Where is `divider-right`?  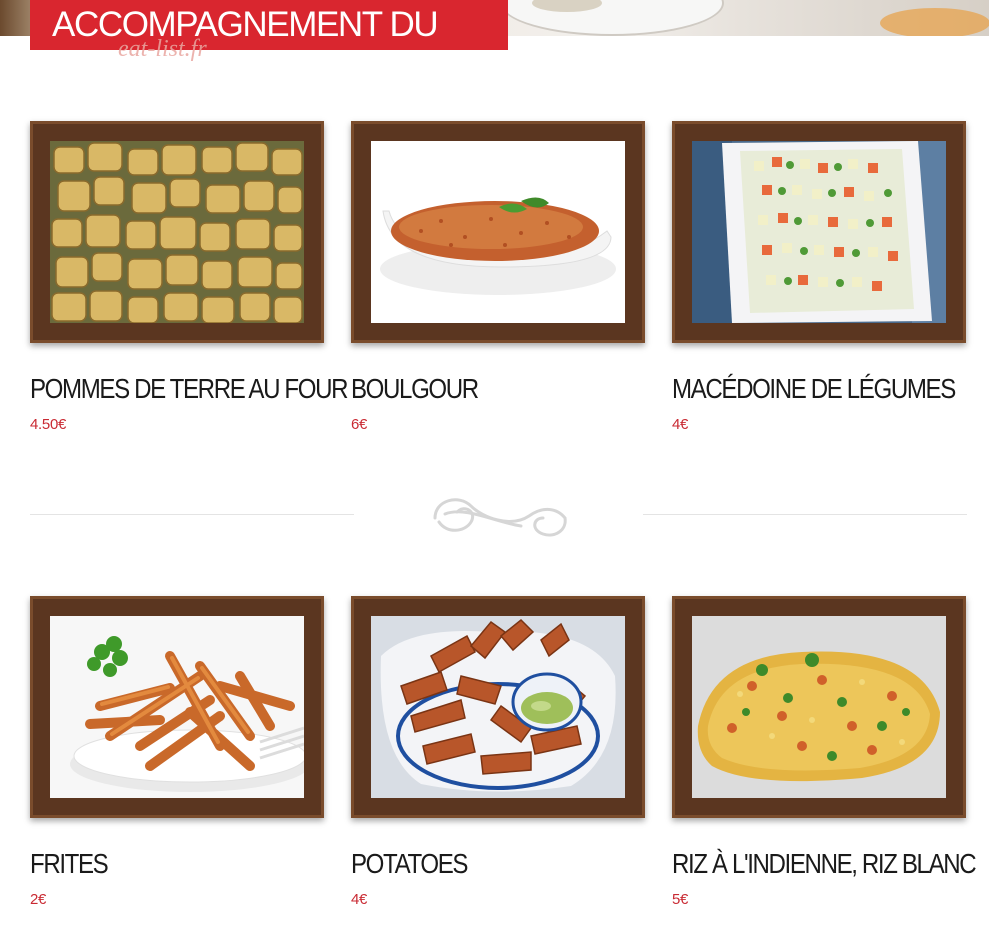
divider-right is located at coordinates (805, 514).